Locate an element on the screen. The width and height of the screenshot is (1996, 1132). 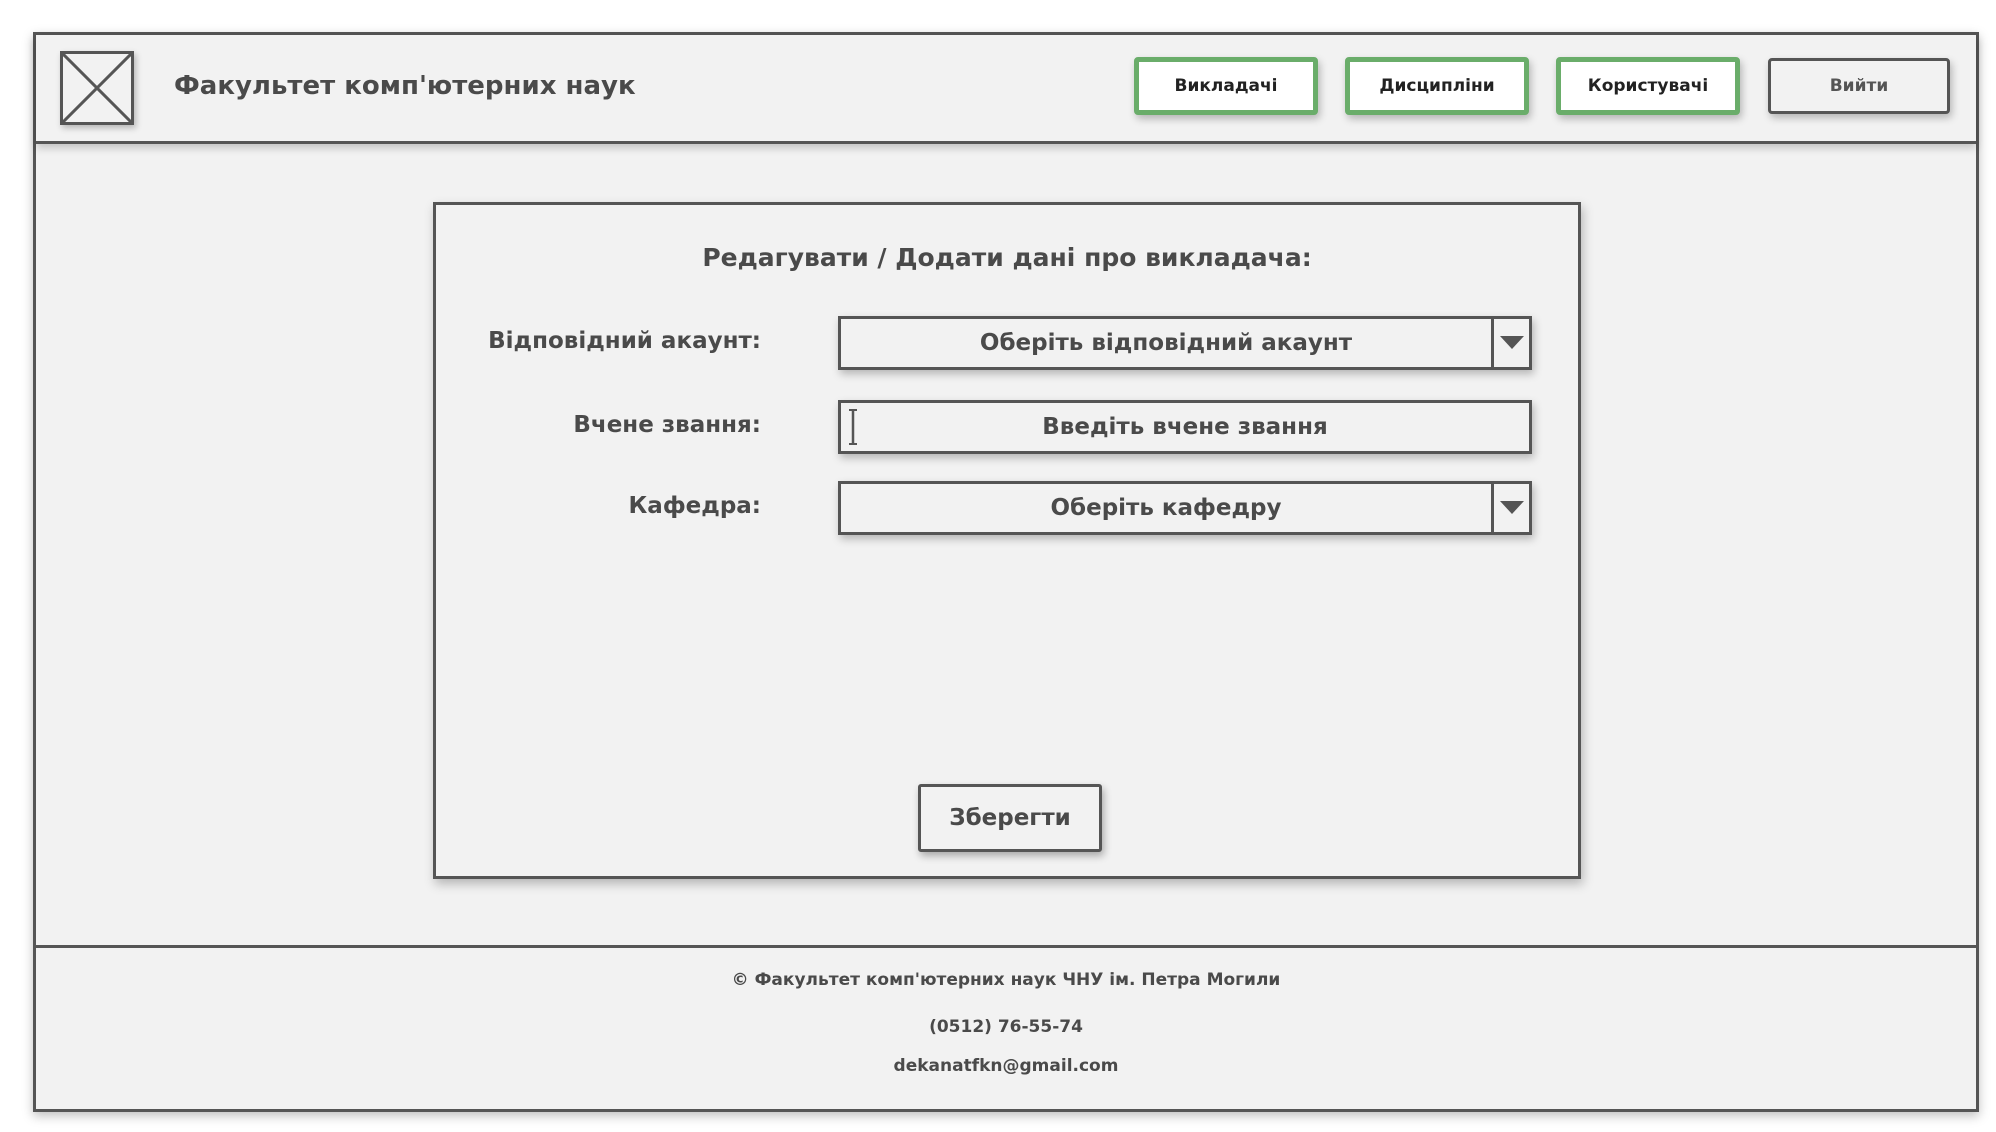
account-dropdown-button is located at coordinates (1510, 343).